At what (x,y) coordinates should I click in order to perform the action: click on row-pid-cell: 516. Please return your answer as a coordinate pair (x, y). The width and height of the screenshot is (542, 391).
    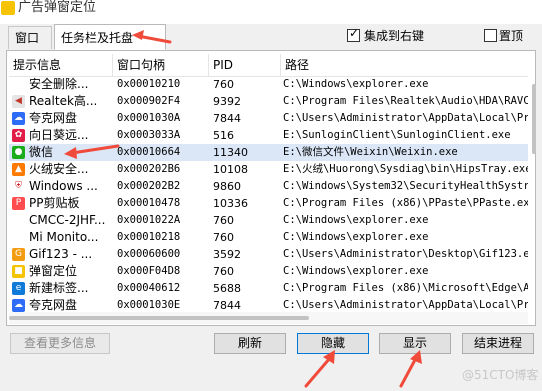
    Looking at the image, I should click on (223, 135).